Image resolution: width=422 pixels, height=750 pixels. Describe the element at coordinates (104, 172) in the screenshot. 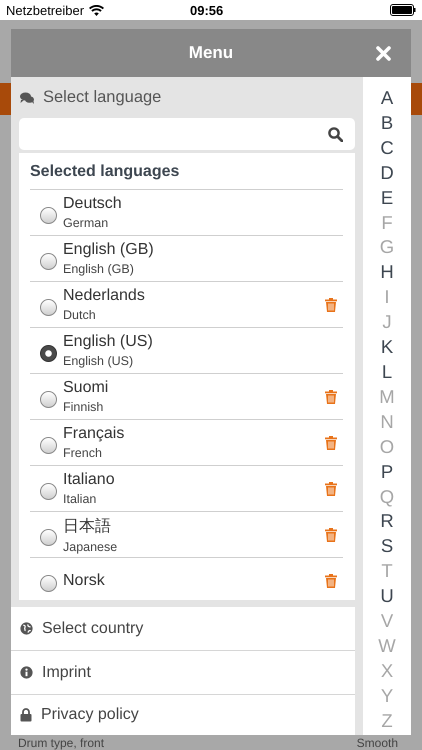

I see `list-heading: Selected languages` at that location.